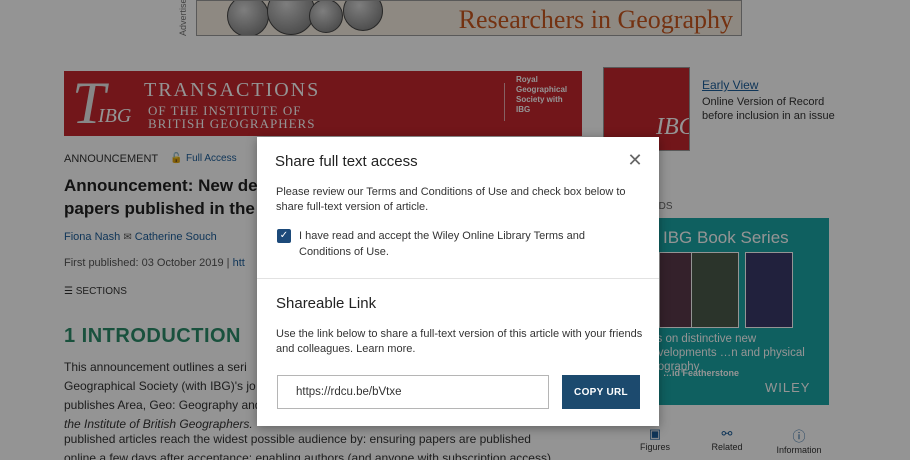 Image resolution: width=910 pixels, height=460 pixels. What do you see at coordinates (346, 161) in the screenshot?
I see `modal-title: Share full text access` at bounding box center [346, 161].